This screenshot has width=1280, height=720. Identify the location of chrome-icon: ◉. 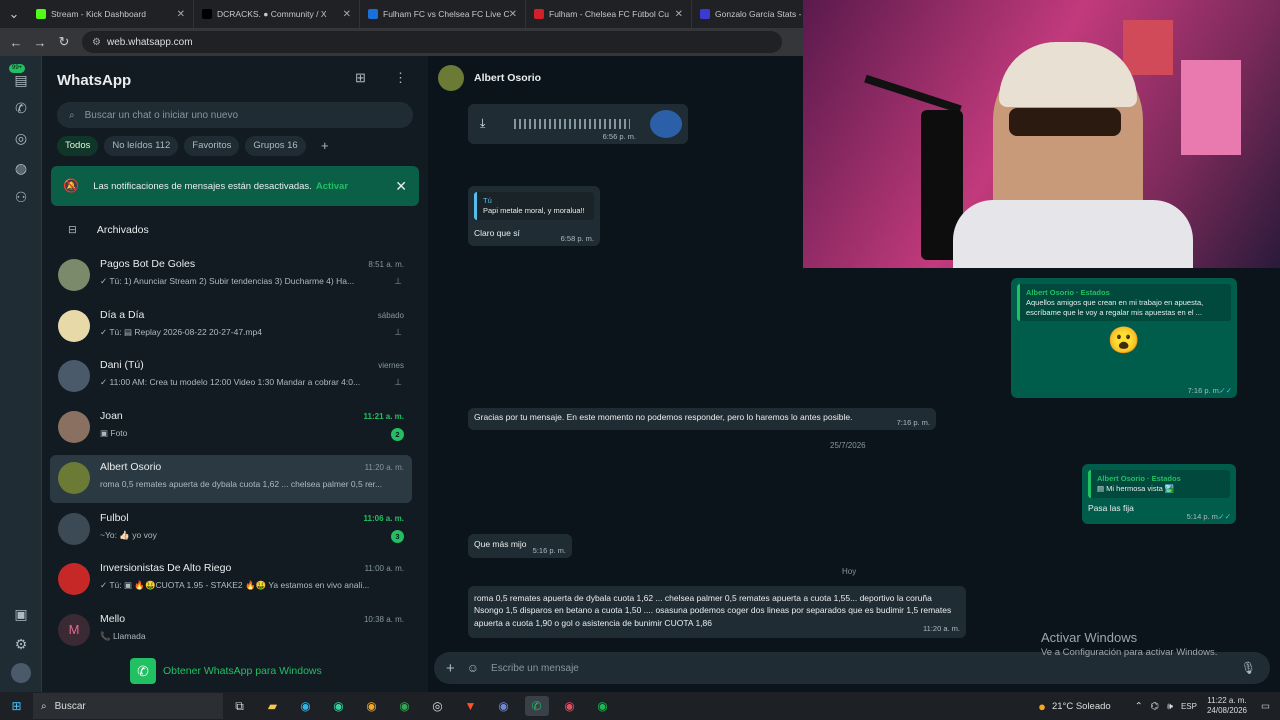
(405, 706).